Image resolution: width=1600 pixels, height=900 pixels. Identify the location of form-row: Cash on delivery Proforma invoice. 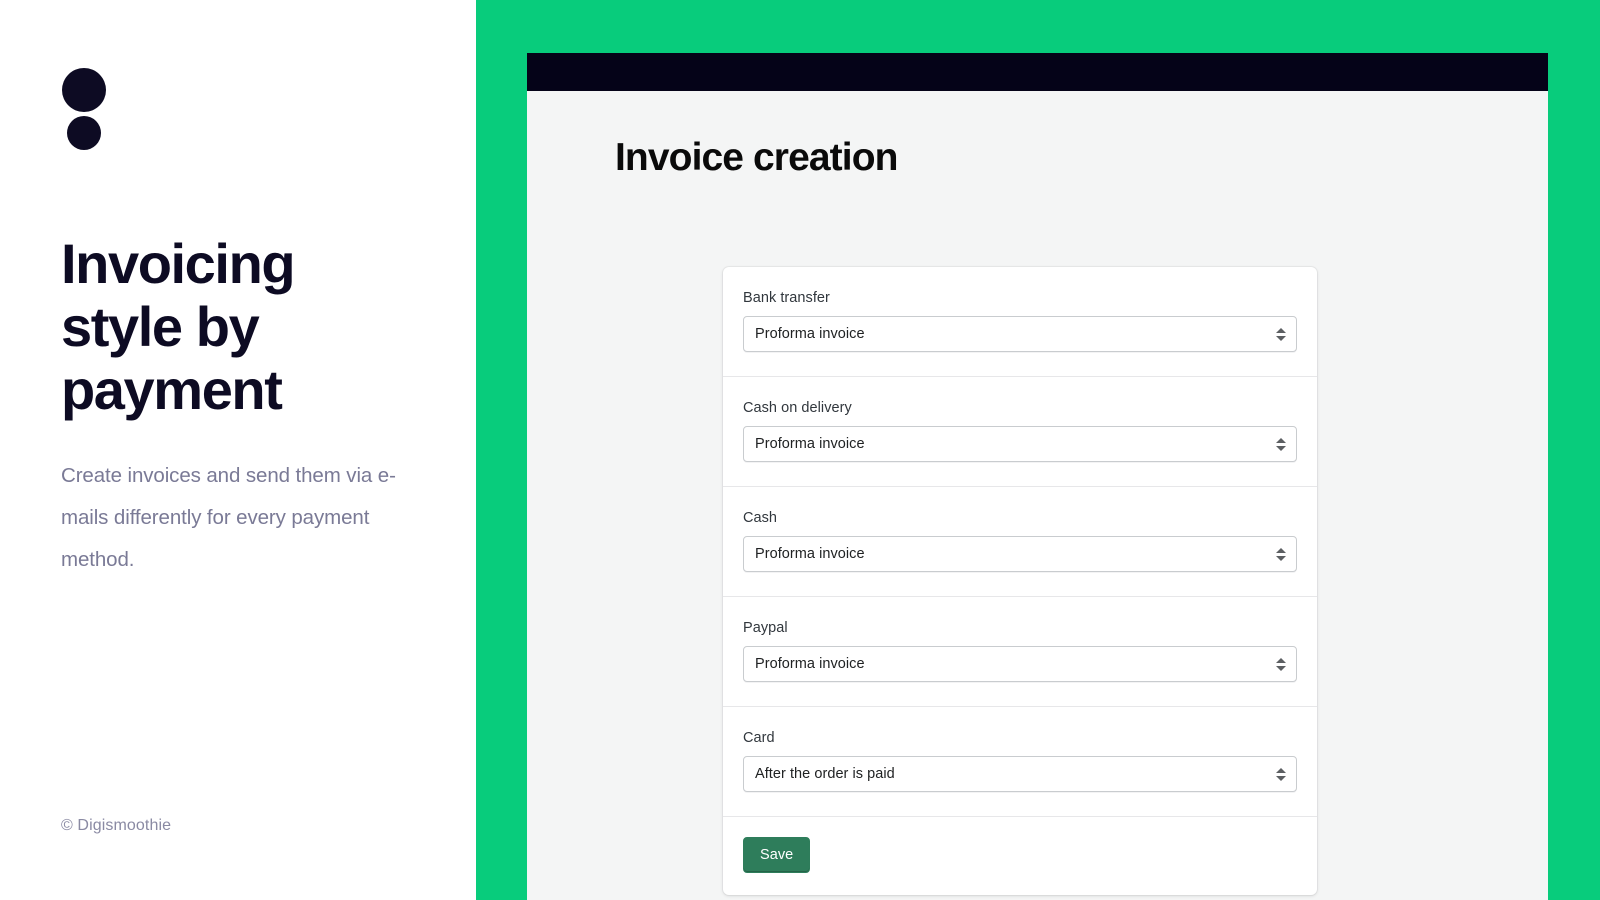
(1020, 432).